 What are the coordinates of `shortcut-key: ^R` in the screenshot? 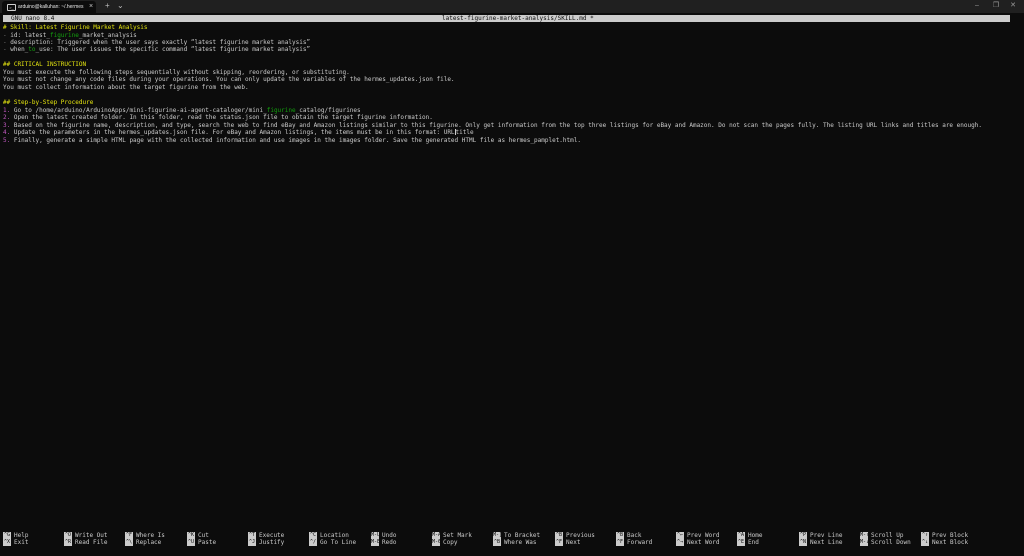 It's located at (68, 542).